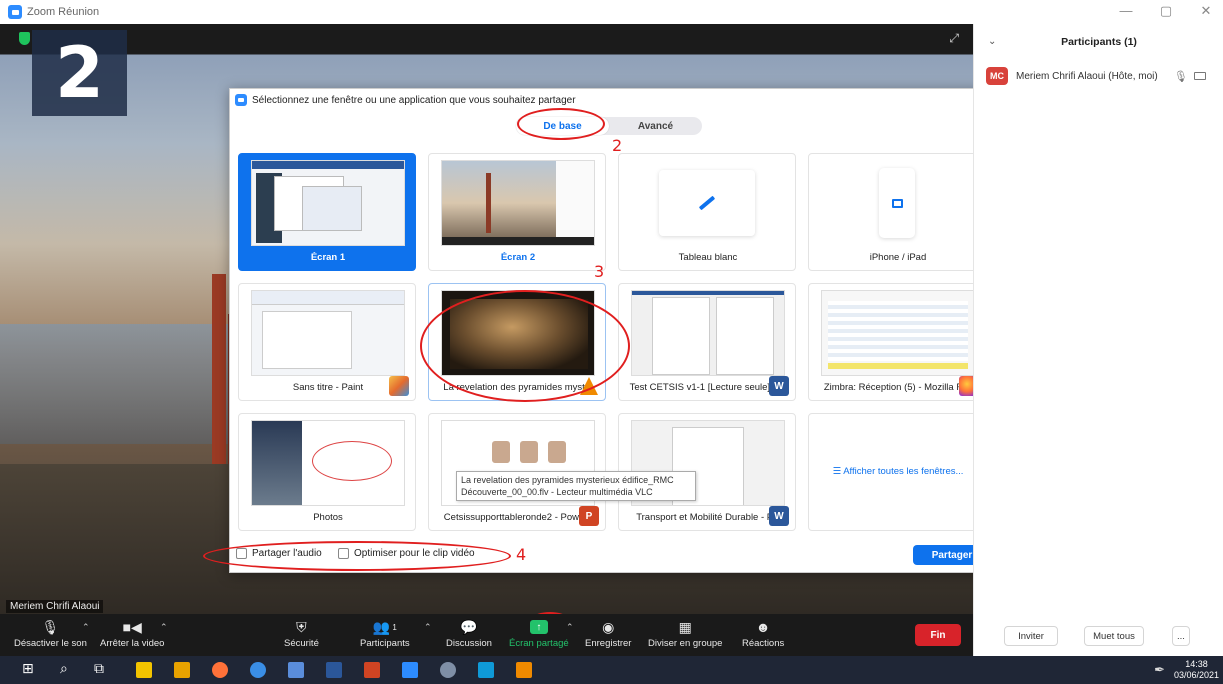 The width and height of the screenshot is (1223, 684). What do you see at coordinates (182, 670) in the screenshot?
I see `file-explorer-icon` at bounding box center [182, 670].